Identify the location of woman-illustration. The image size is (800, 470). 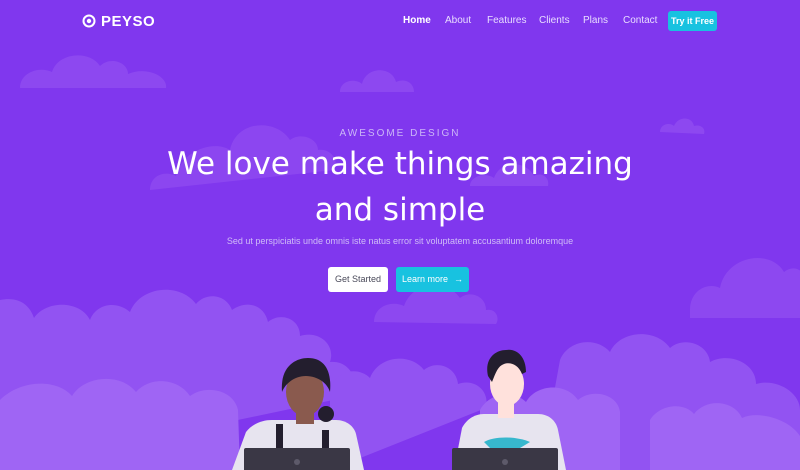
(298, 414).